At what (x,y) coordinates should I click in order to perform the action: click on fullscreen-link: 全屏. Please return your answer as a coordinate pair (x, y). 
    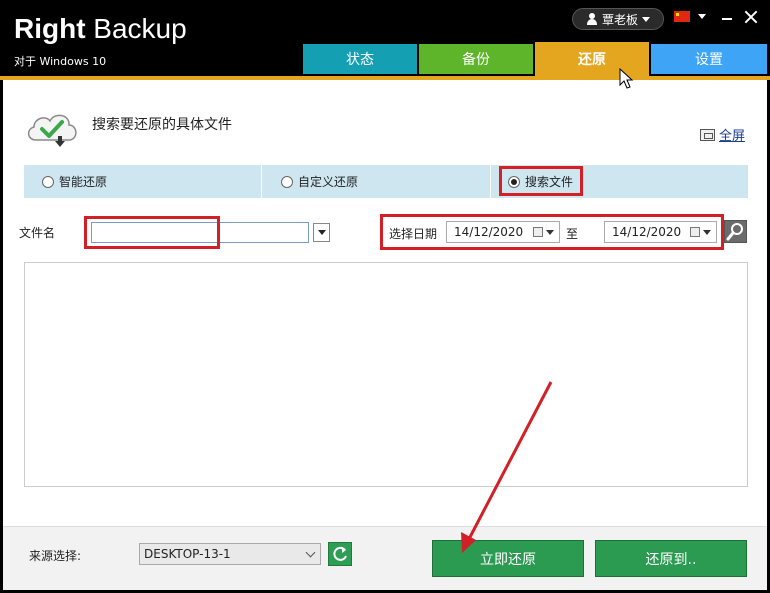
    Looking at the image, I should click on (732, 134).